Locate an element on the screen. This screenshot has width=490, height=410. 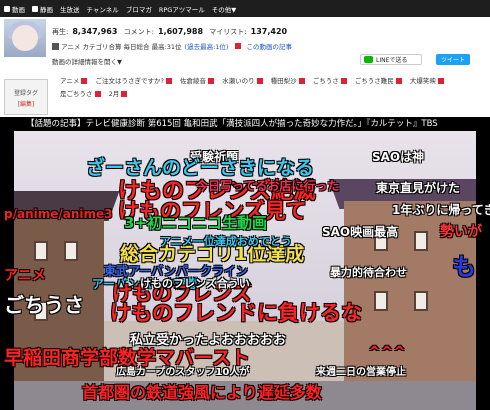
video-thumbnail is located at coordinates (25, 38).